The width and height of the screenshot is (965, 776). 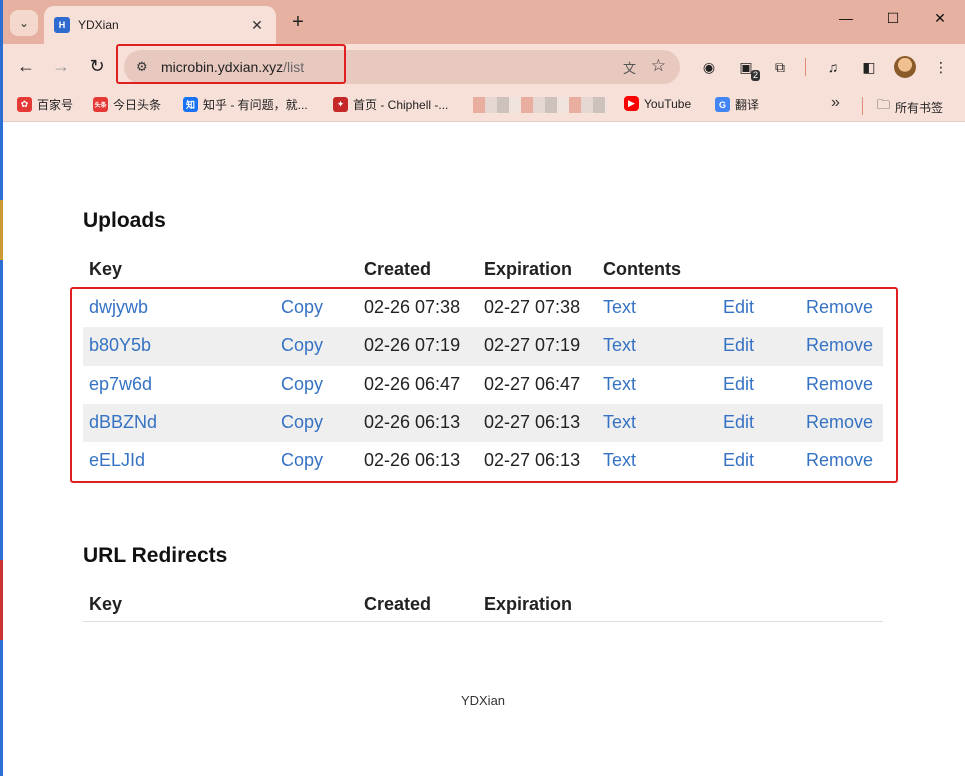 I want to click on toutiao-icon: 头条, so click(x=100, y=104).